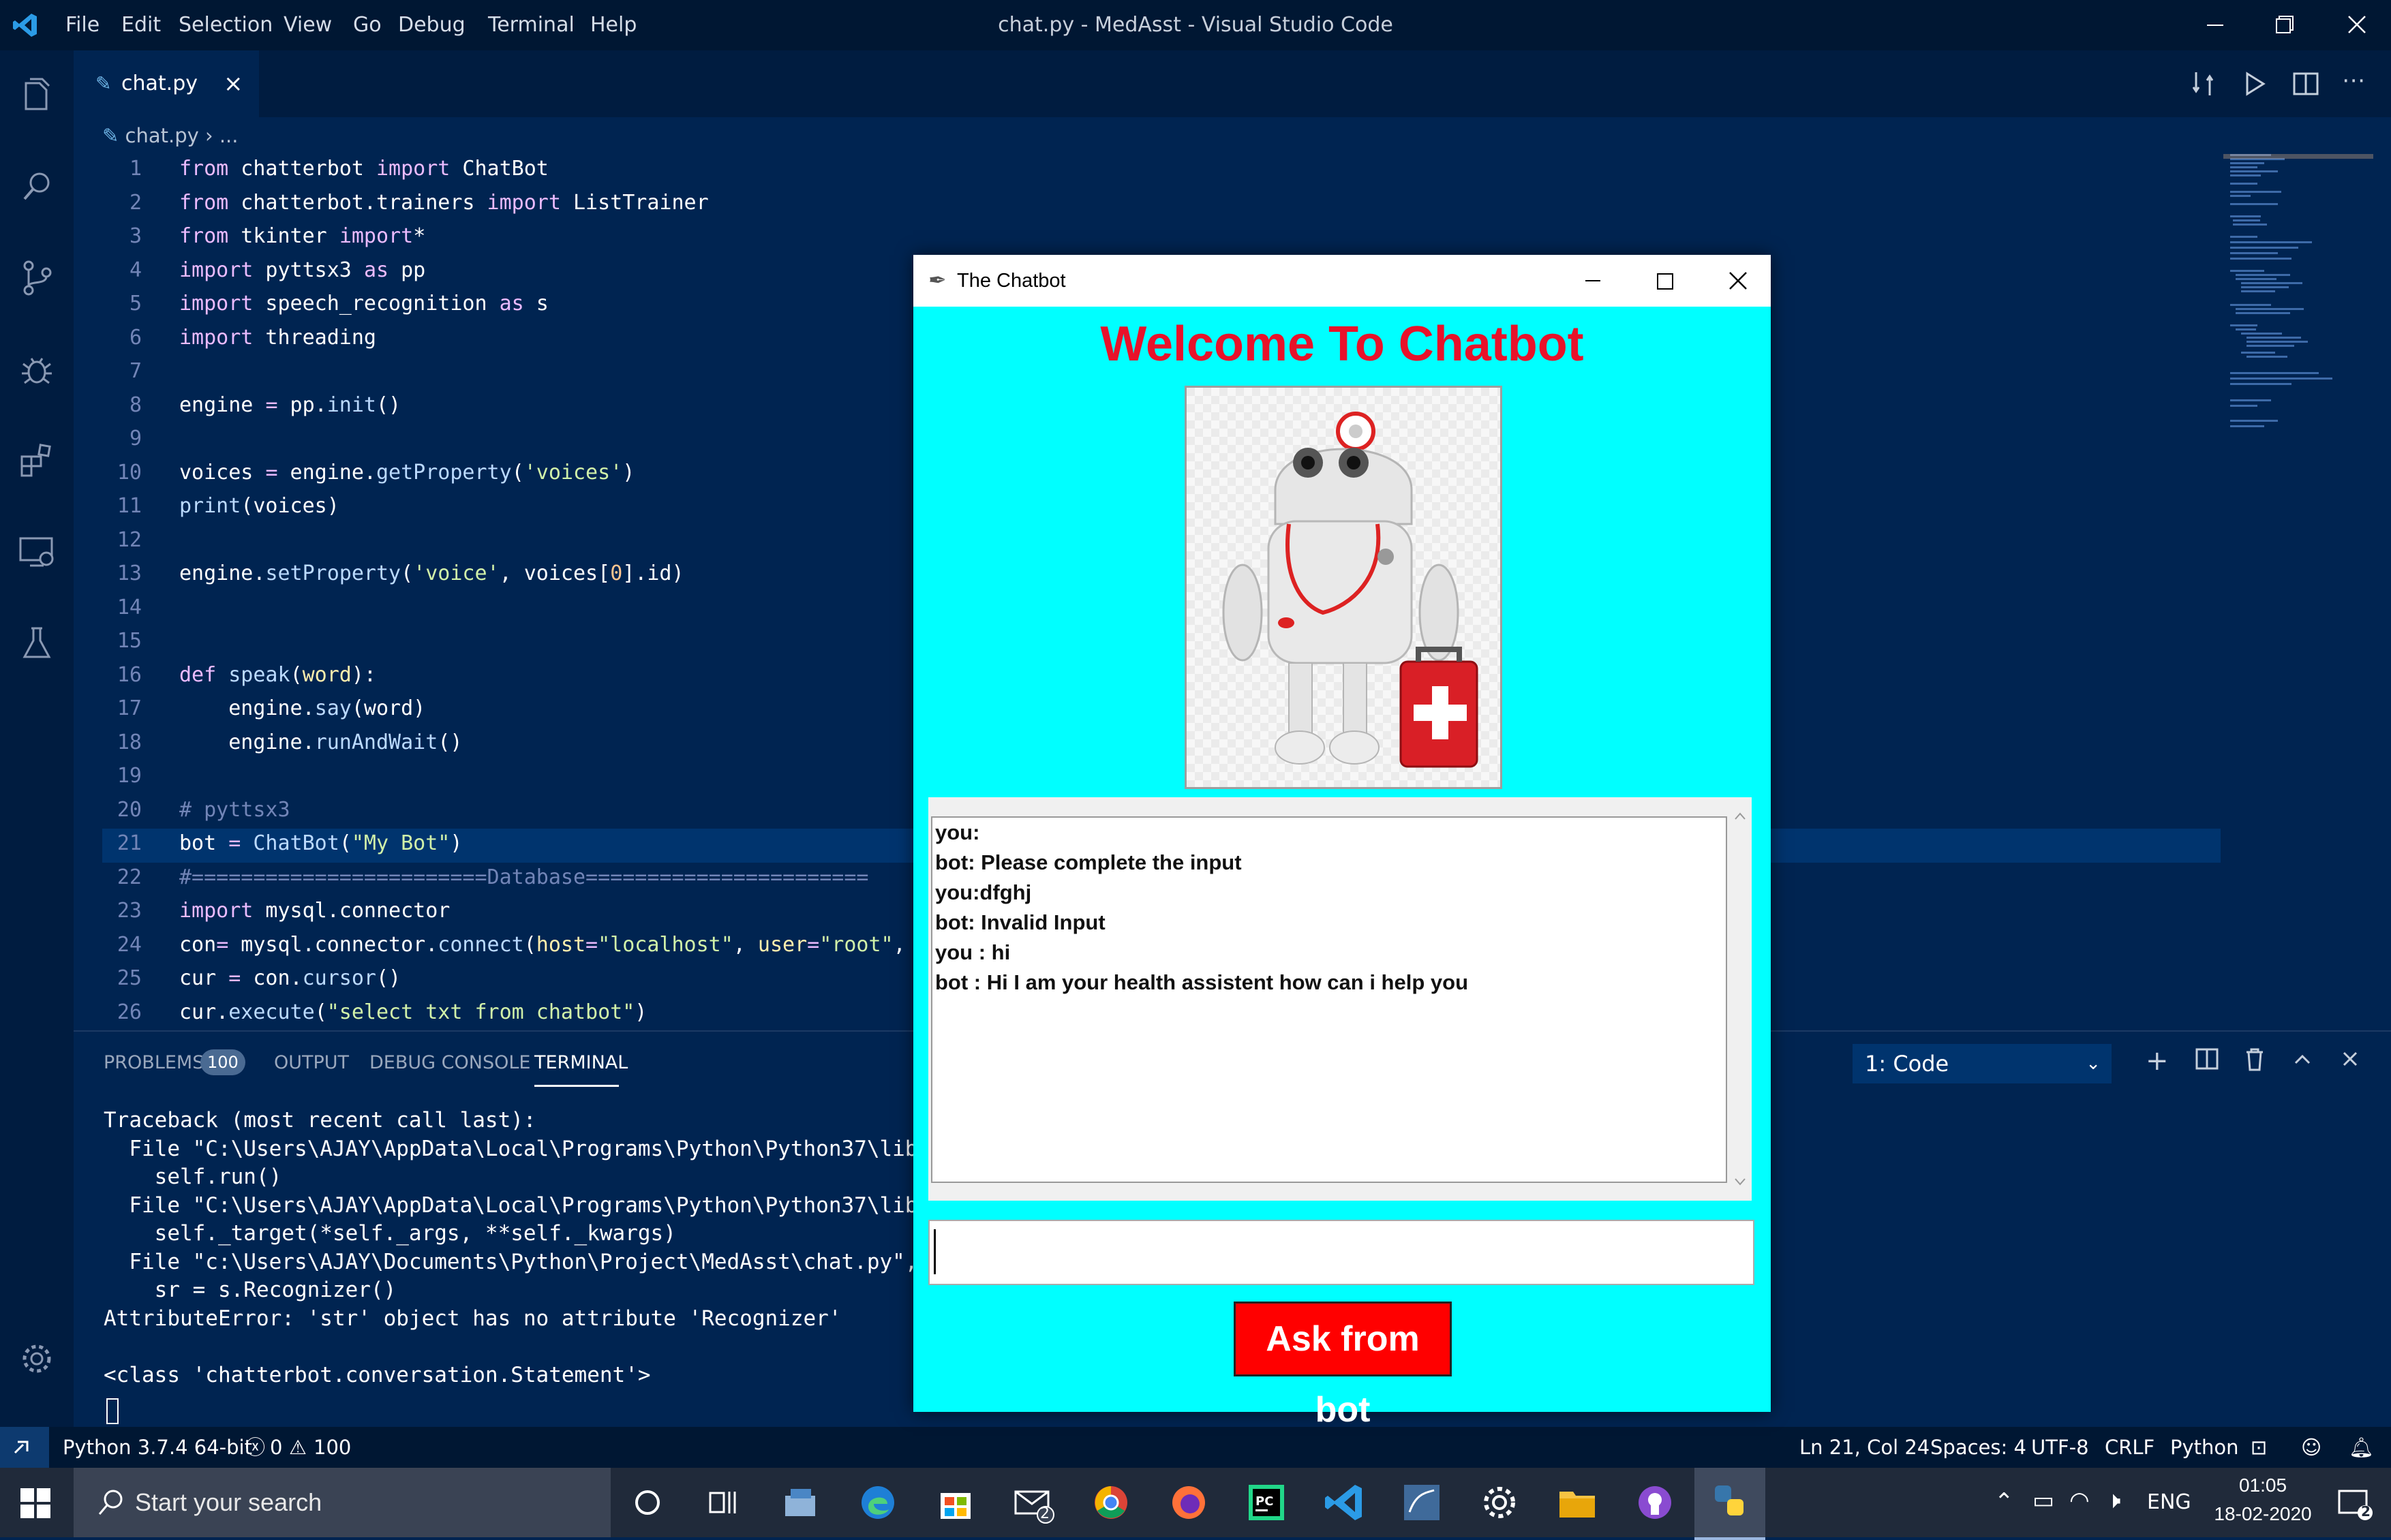  Describe the element at coordinates (36, 95) in the screenshot. I see `explorer-icon` at that location.